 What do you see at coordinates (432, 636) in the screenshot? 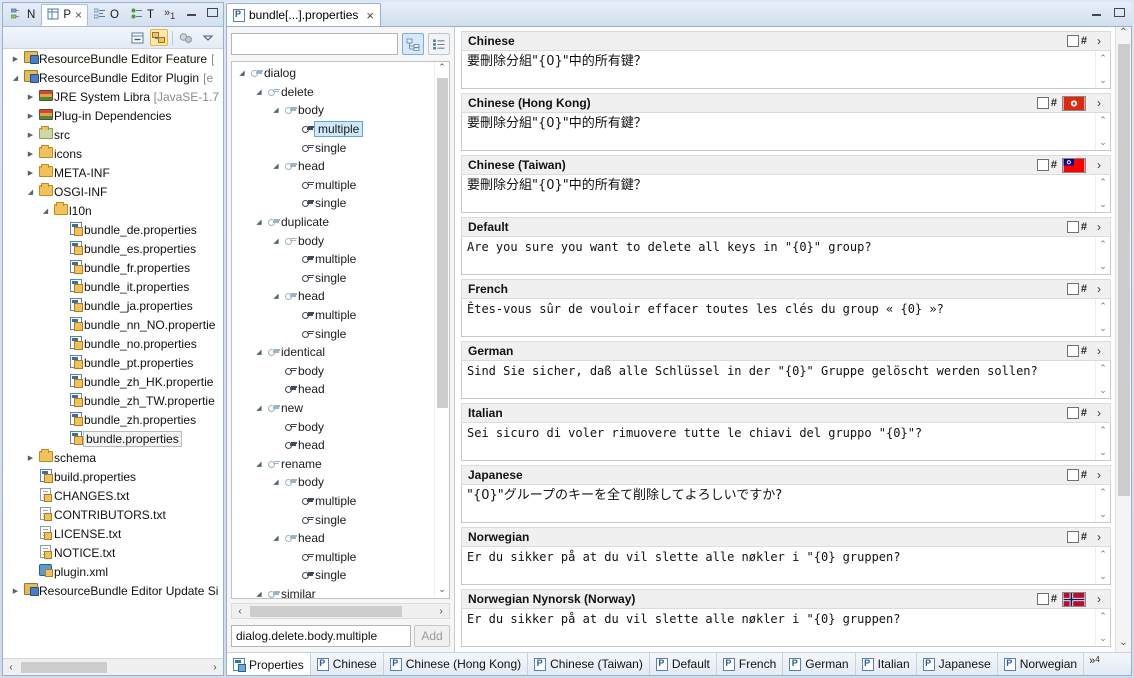
I see `add-key-button: Add` at bounding box center [432, 636].